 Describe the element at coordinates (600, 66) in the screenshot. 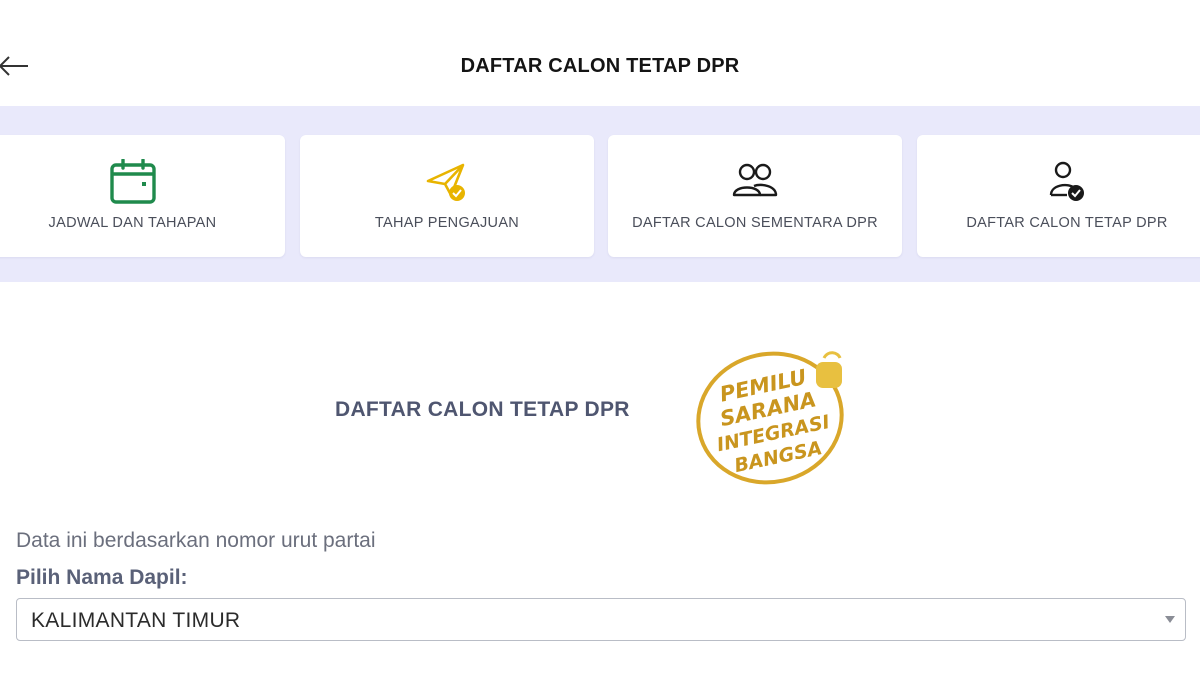

I see `page-title: DAFTAR CALON TETAP DPR` at that location.